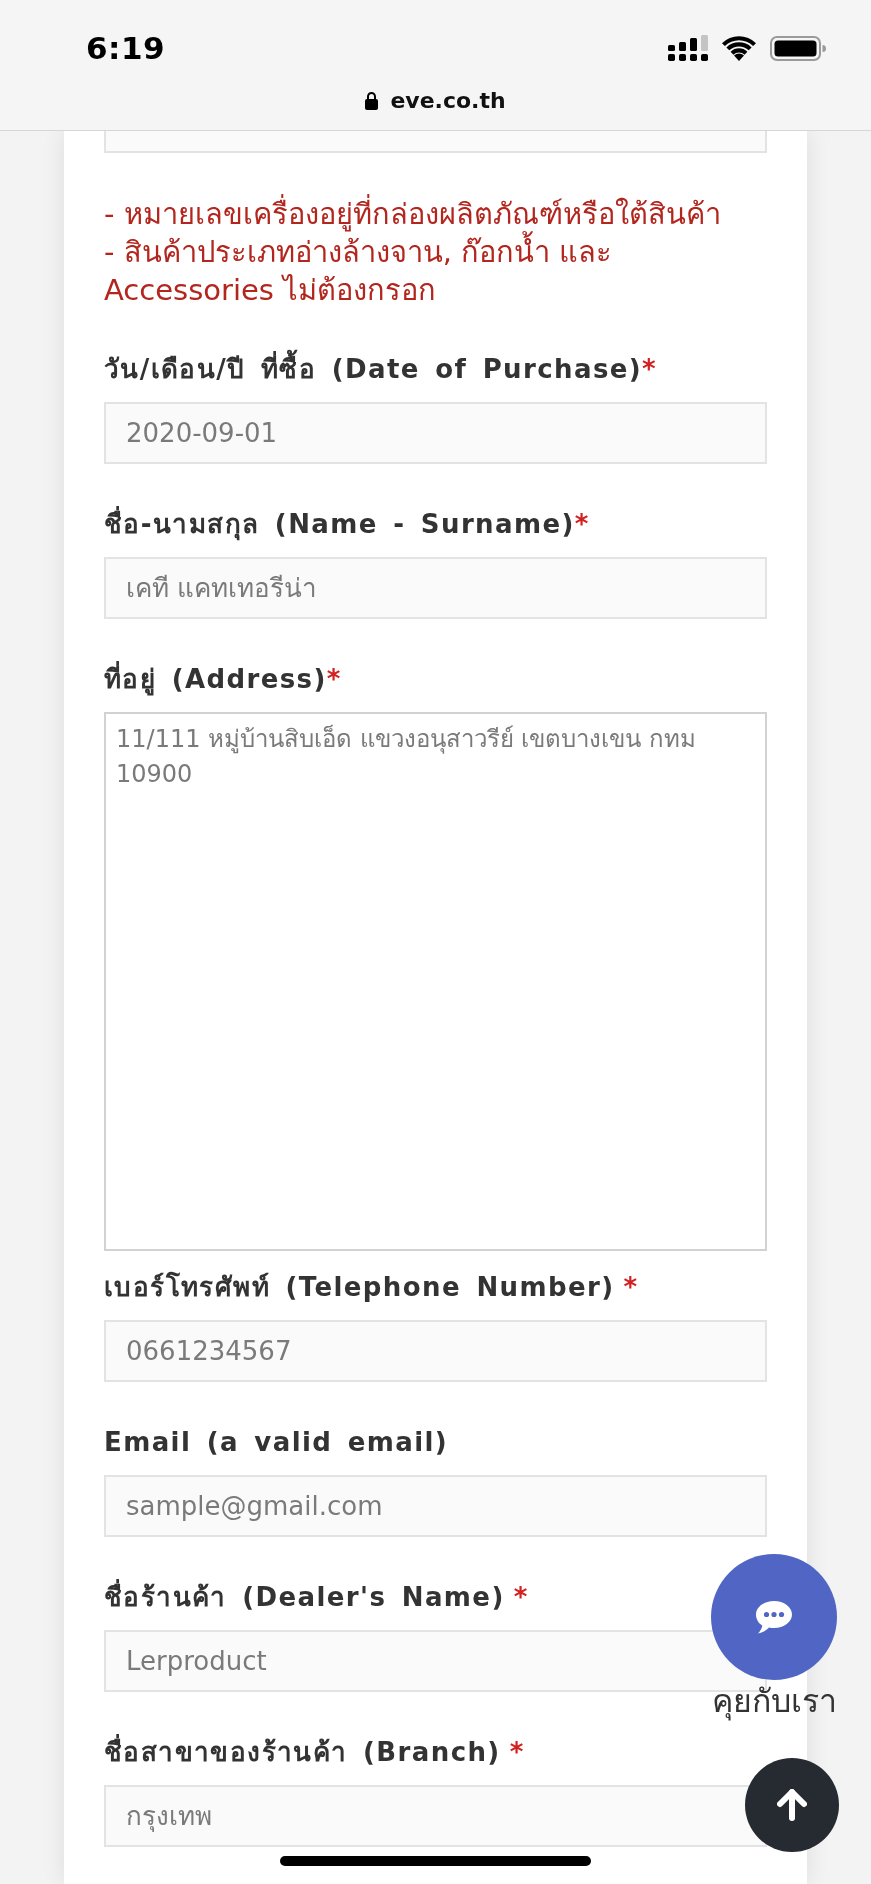  Describe the element at coordinates (435, 1351) in the screenshot. I see `input-field: 0661234567` at that location.